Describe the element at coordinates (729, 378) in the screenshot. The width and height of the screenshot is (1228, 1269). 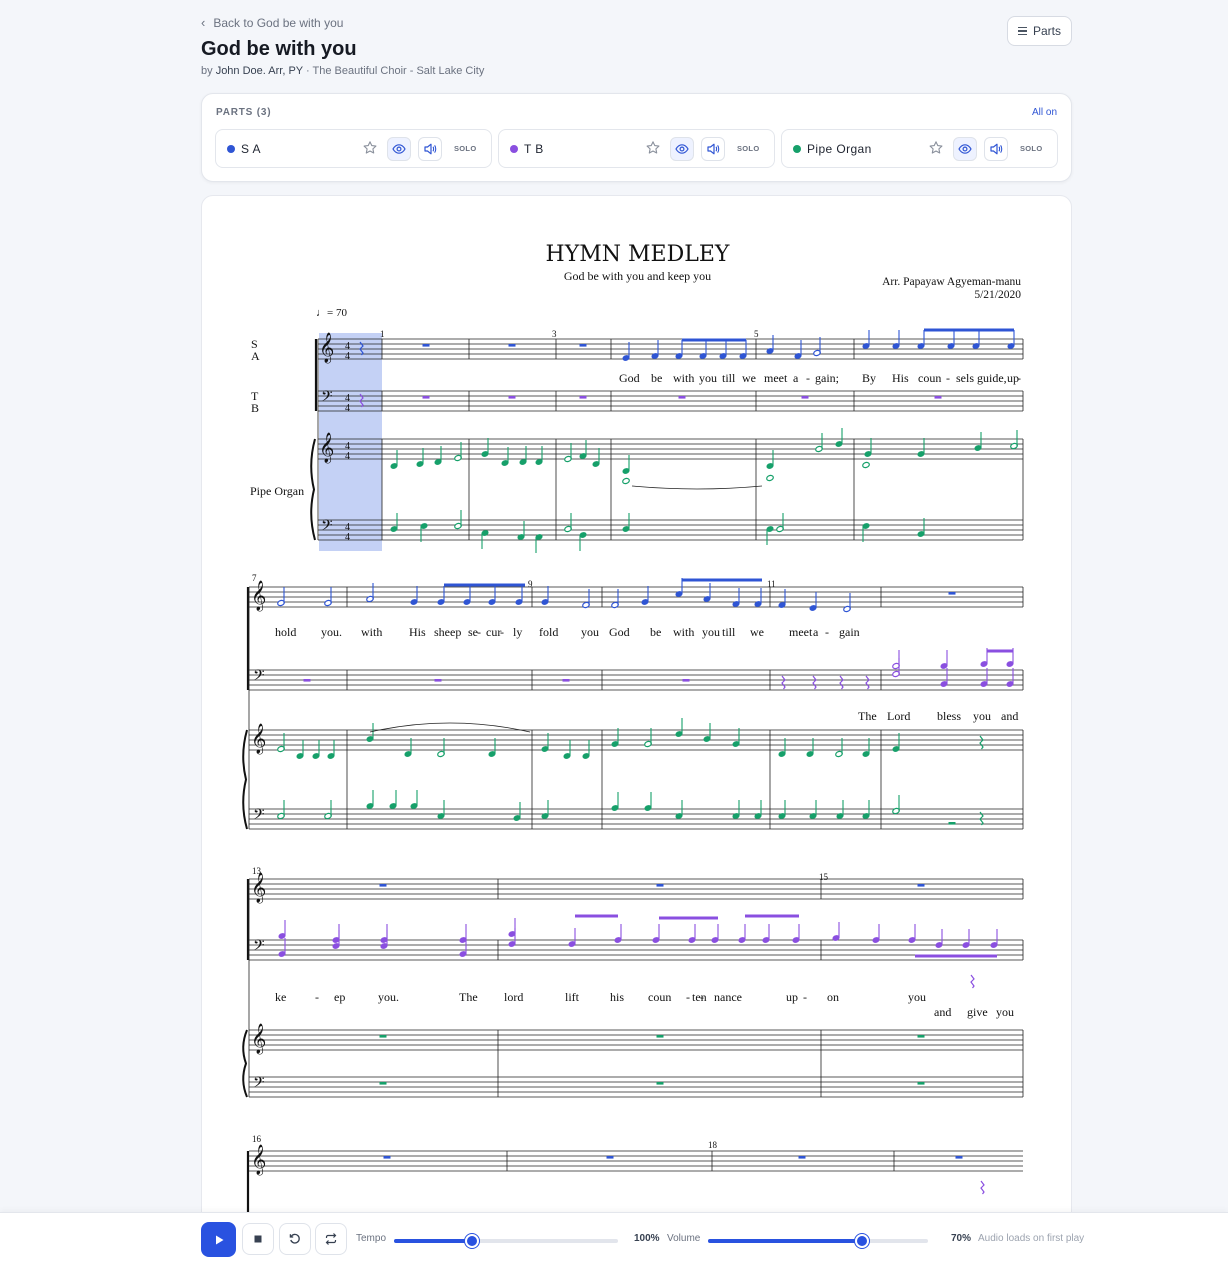
I see `lyric-syllable: till` at that location.